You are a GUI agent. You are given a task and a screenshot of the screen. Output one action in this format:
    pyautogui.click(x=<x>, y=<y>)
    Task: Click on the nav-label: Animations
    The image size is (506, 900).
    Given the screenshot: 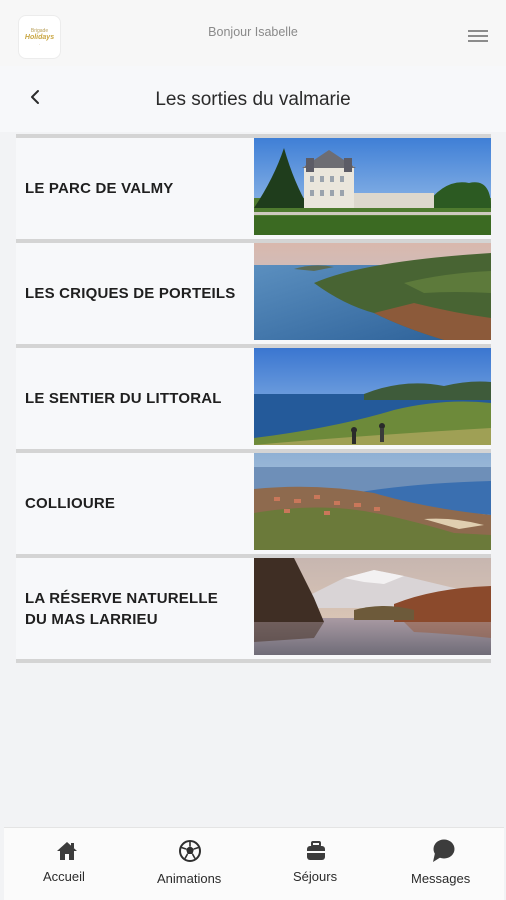 What is the action you would take?
    pyautogui.click(x=189, y=878)
    